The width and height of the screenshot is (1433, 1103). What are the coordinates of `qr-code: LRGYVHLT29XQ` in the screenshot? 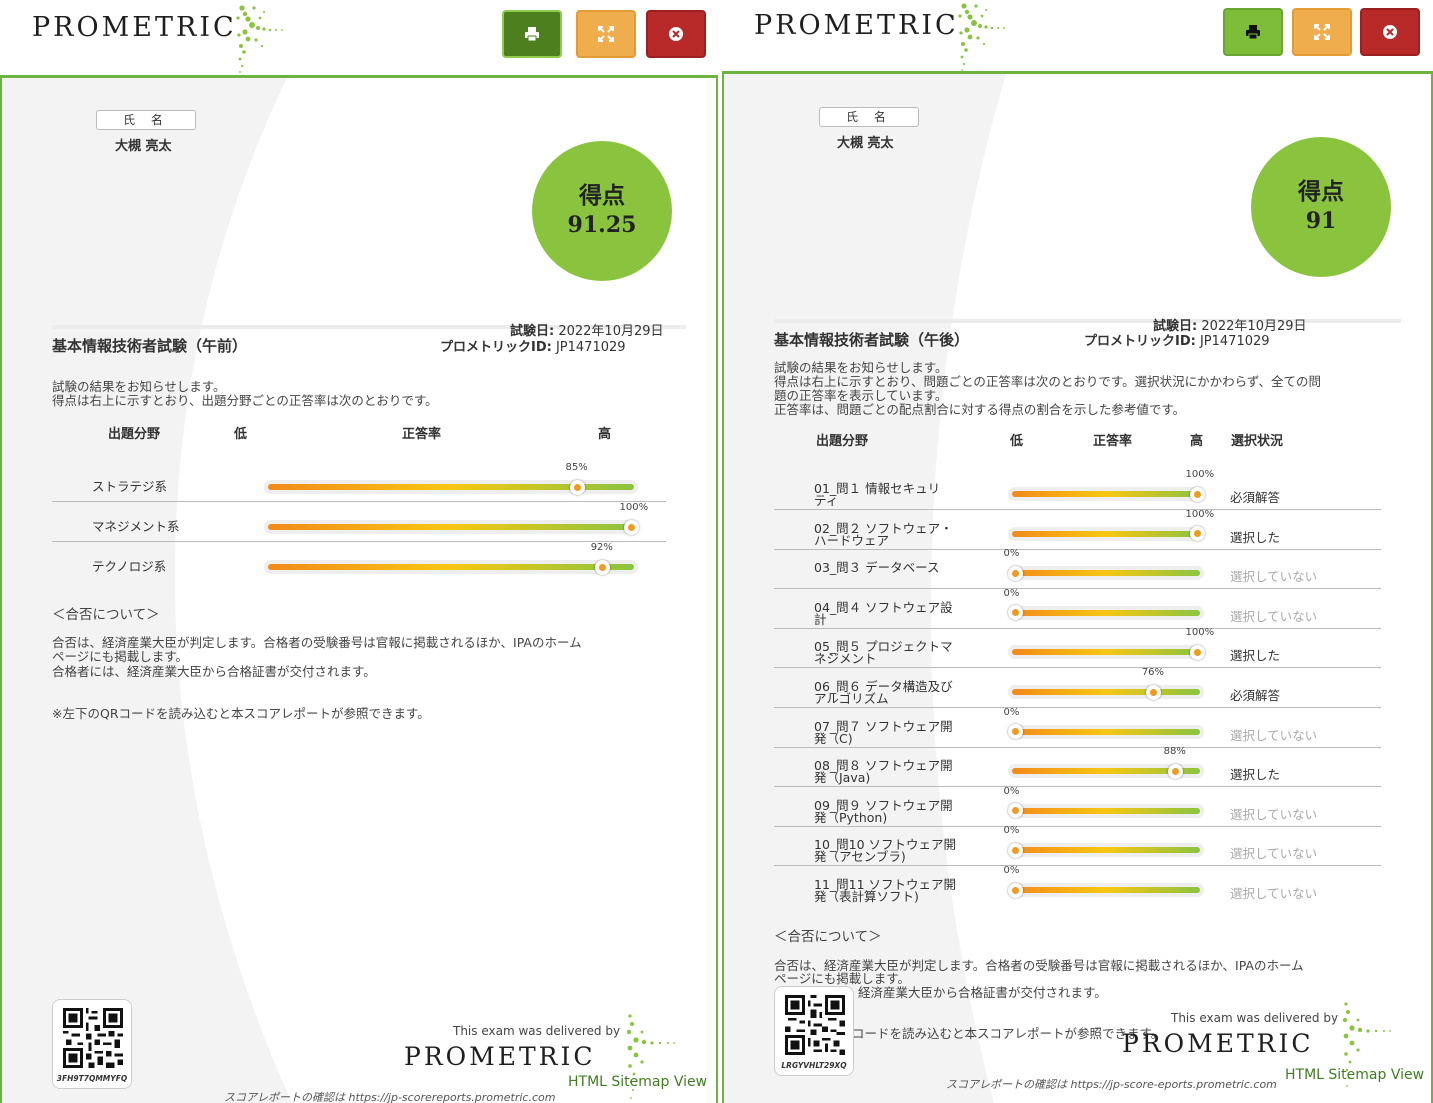 It's located at (814, 1031).